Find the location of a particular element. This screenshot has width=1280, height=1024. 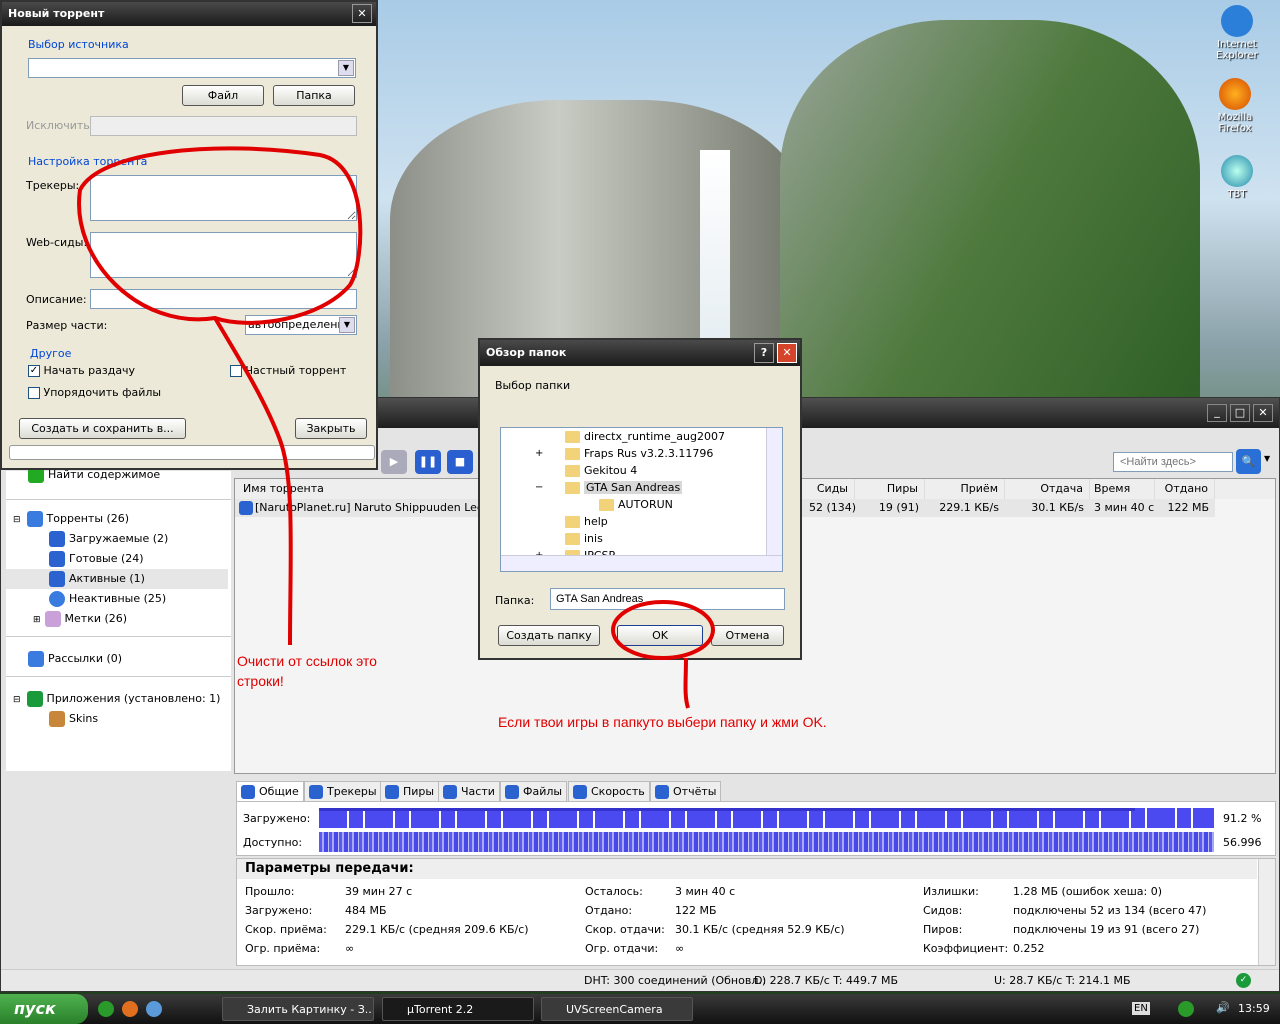

annotation-circle-fields is located at coordinates (220, 235).